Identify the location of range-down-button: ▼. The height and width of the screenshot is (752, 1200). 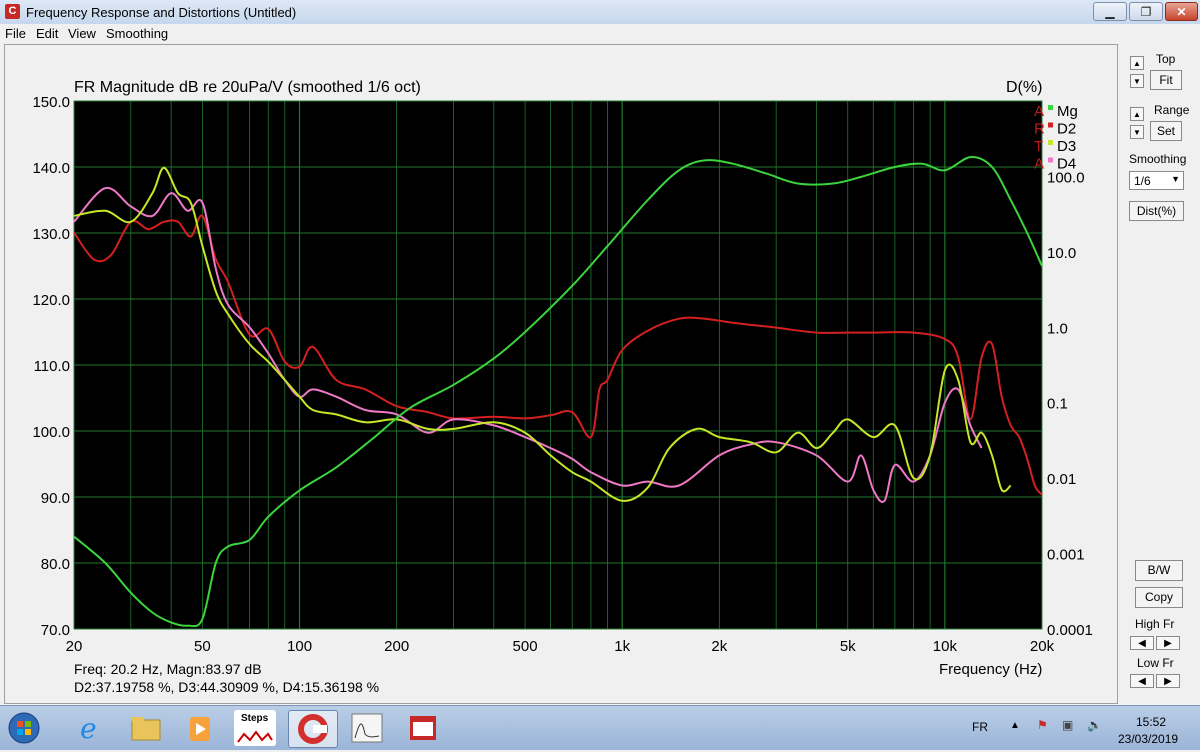
(1137, 132).